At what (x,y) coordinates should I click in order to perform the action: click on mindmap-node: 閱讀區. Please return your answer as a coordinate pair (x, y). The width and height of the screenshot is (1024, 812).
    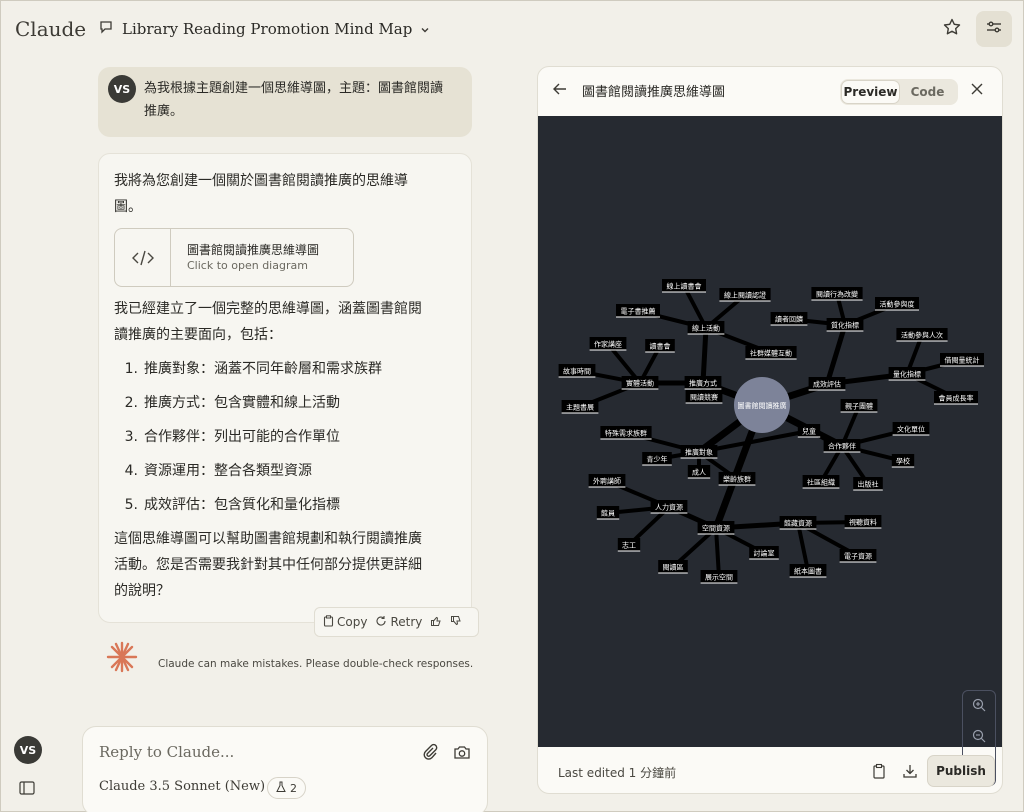
    Looking at the image, I should click on (673, 567).